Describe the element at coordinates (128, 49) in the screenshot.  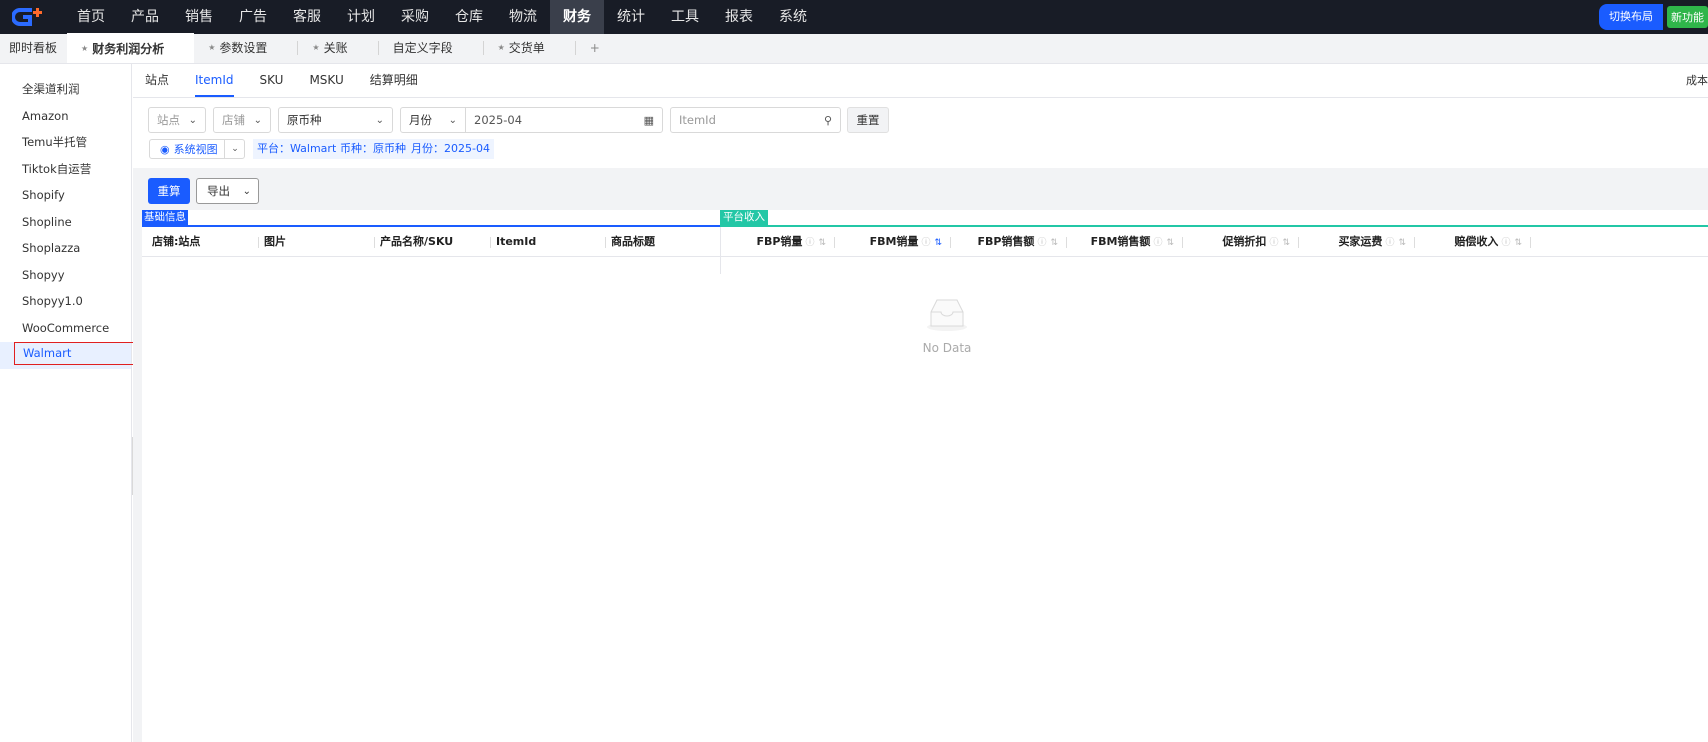
I see `tab-label: 财务利润分析` at that location.